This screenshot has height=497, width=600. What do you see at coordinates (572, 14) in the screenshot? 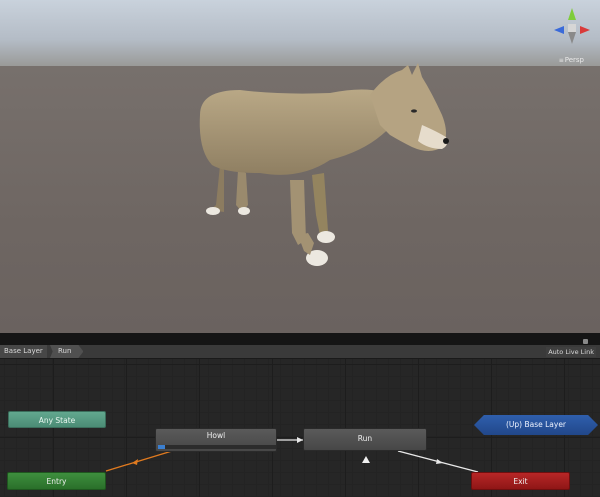
I see `gizmo-y-axis` at bounding box center [572, 14].